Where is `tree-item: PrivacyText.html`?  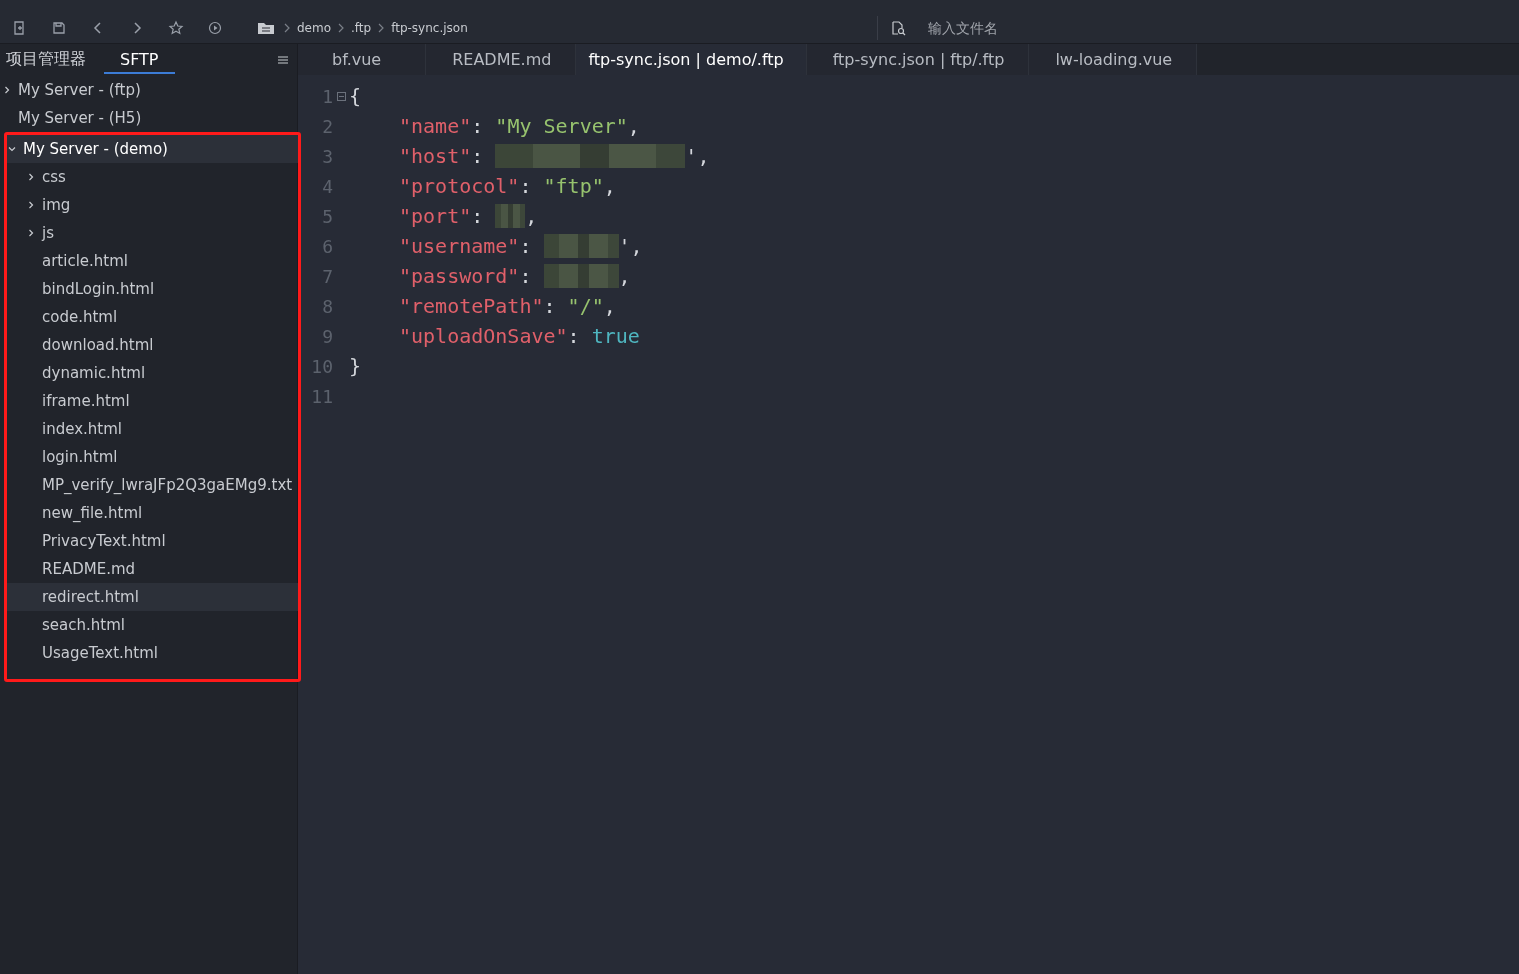
tree-item: PrivacyText.html is located at coordinates (152, 541).